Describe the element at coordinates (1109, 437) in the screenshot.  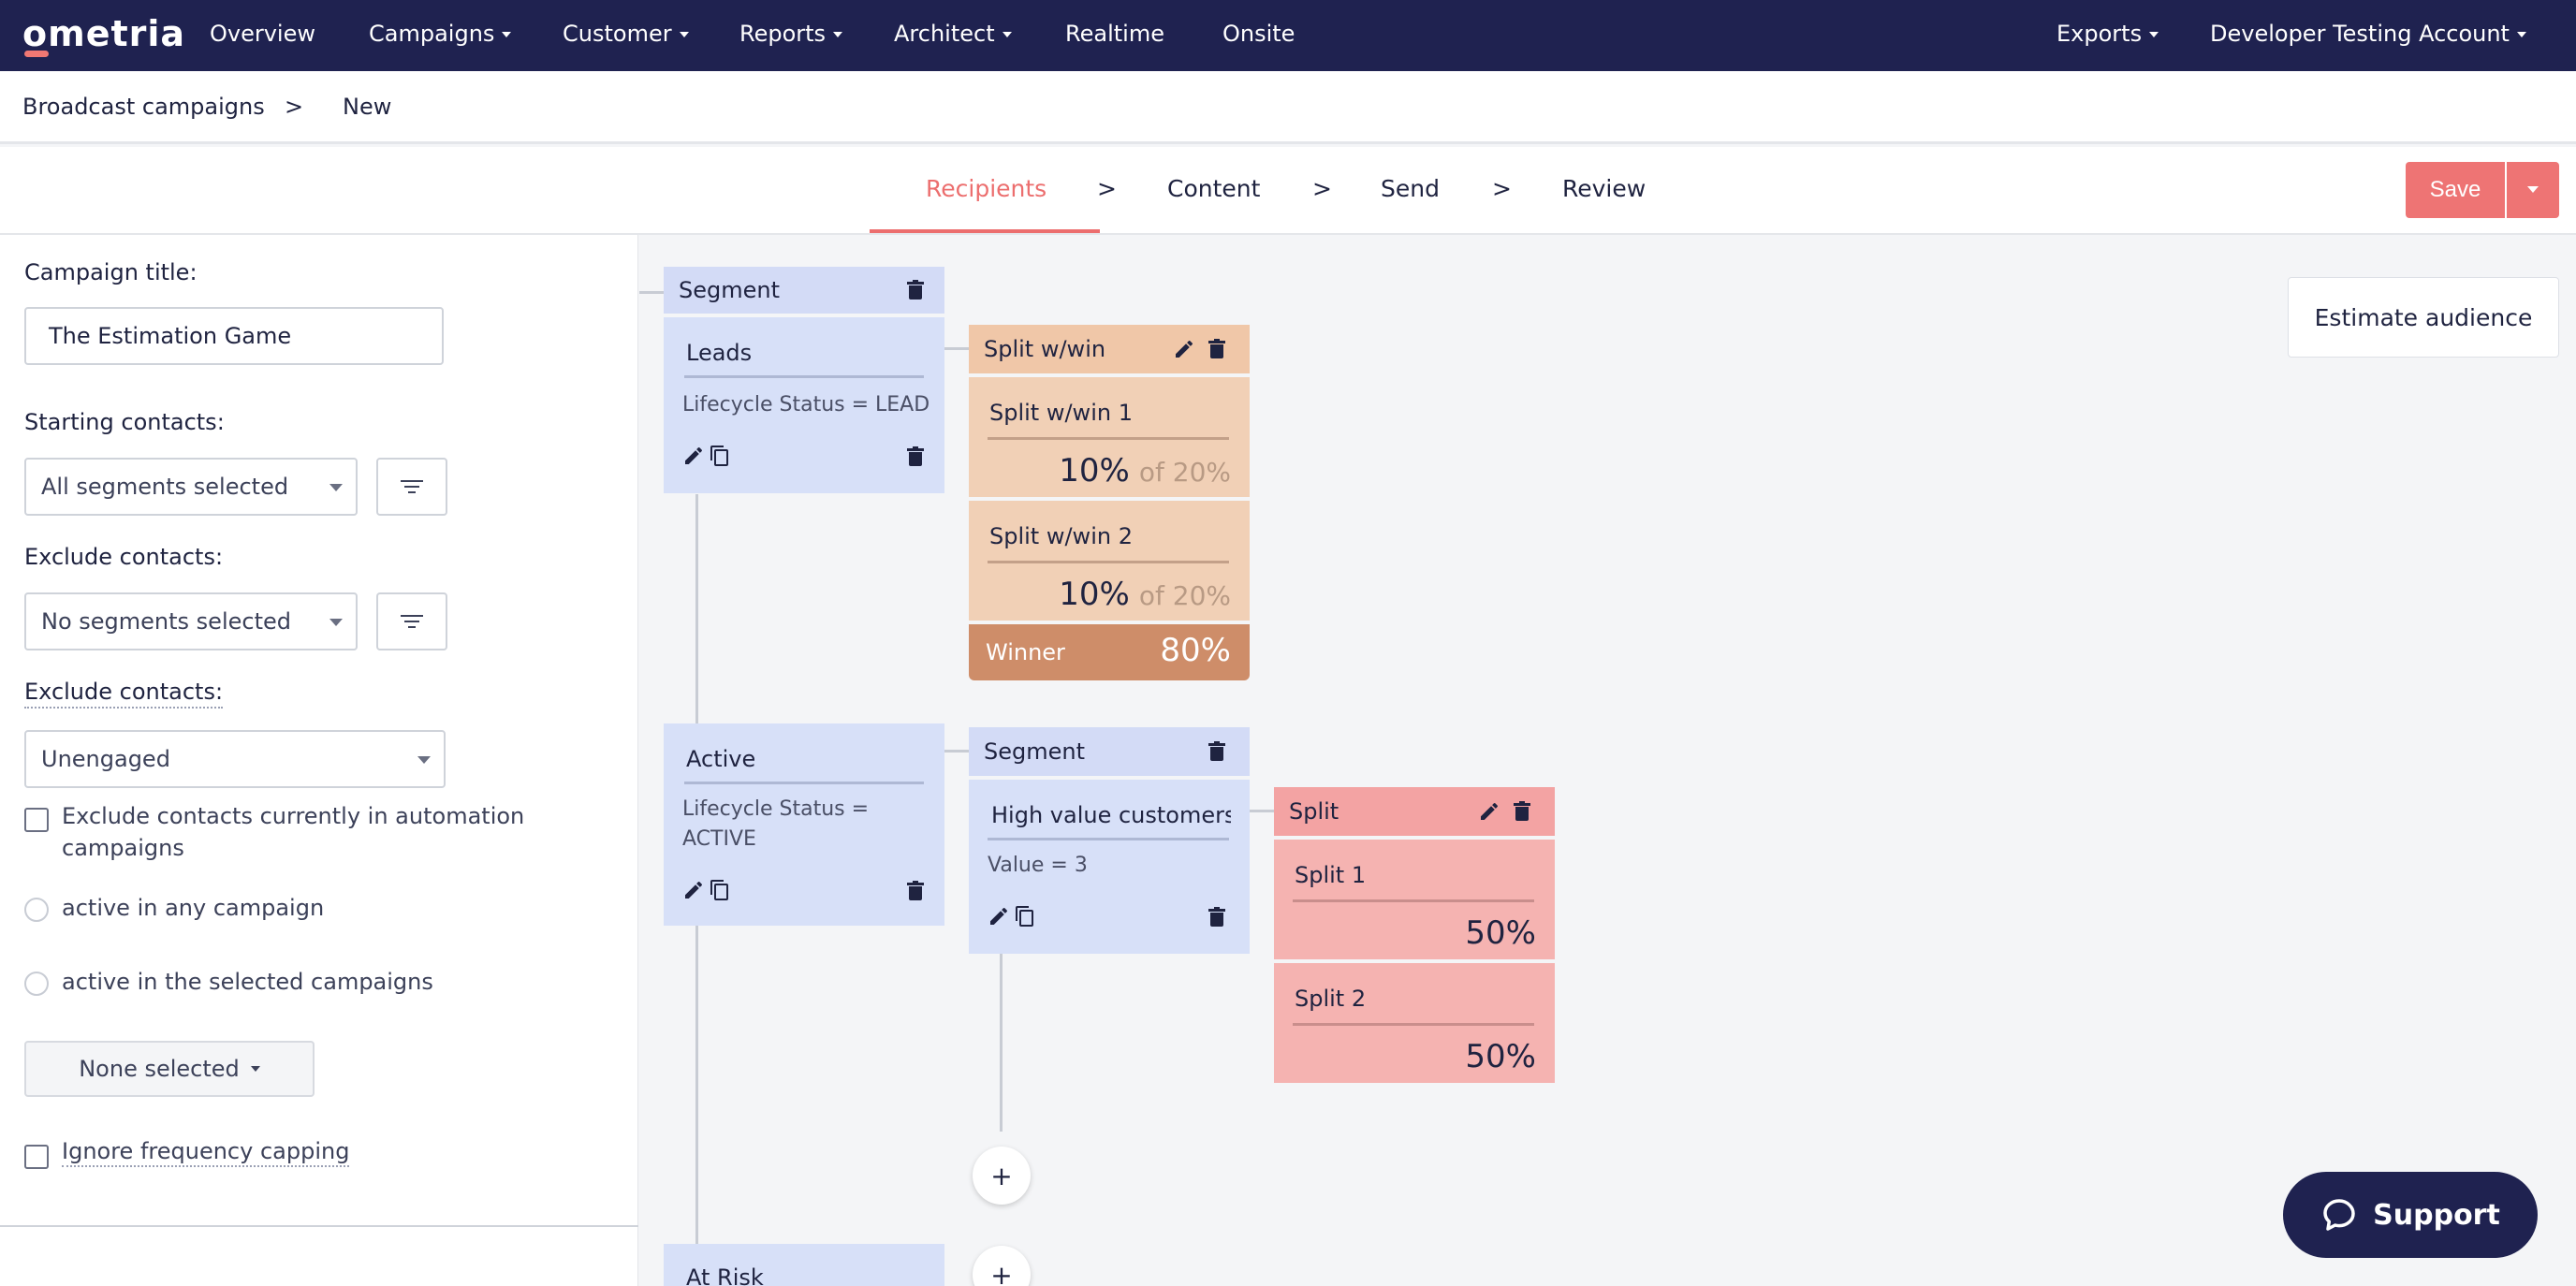
I see `split-win-branch-1: Split w/win 1 10% of 20%` at that location.